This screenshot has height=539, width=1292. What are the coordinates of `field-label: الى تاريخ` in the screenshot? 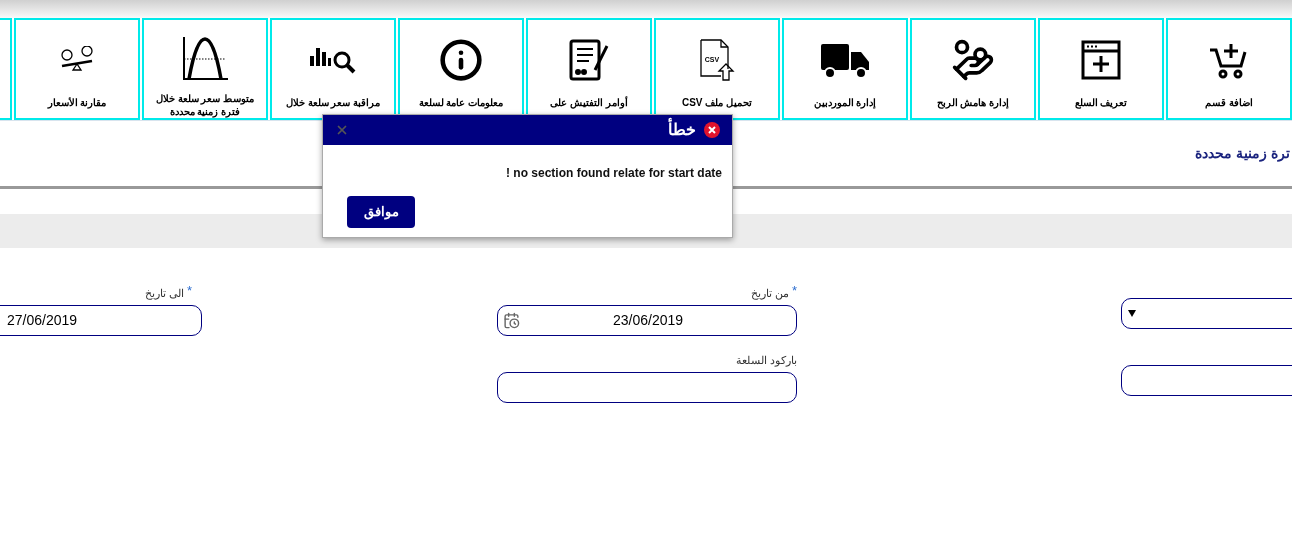 It's located at (164, 294).